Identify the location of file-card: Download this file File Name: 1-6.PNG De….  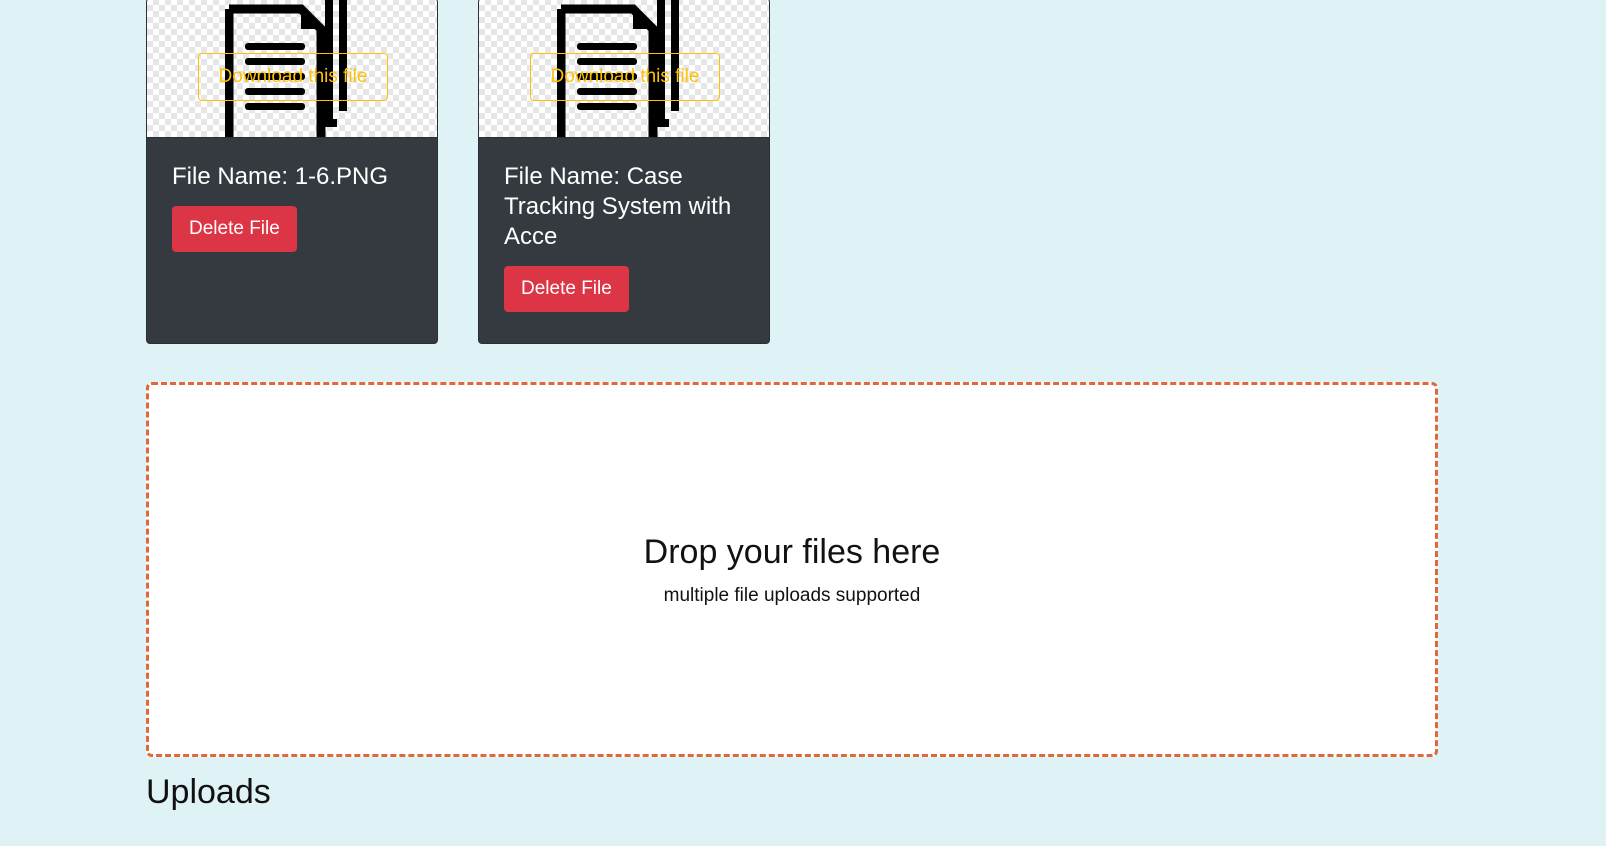
(292, 172).